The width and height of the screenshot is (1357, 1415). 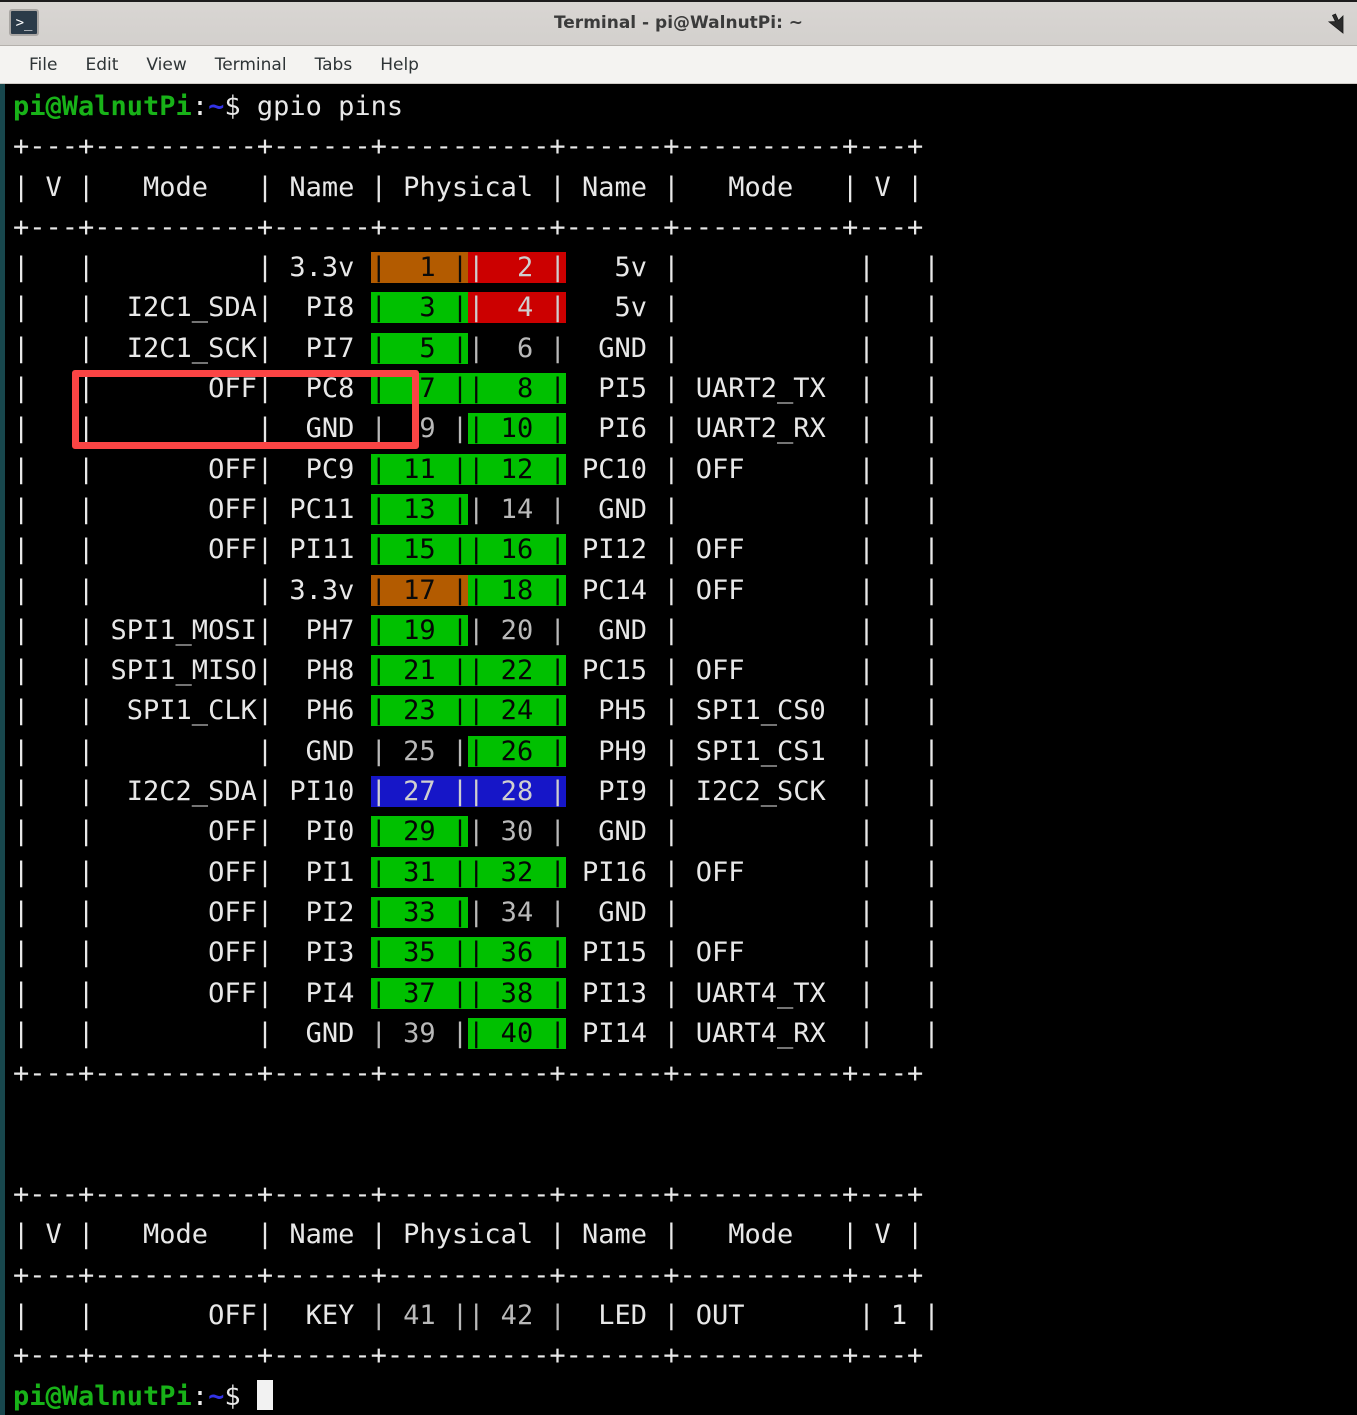 What do you see at coordinates (251, 65) in the screenshot?
I see `menu-item-terminal: Terminal` at bounding box center [251, 65].